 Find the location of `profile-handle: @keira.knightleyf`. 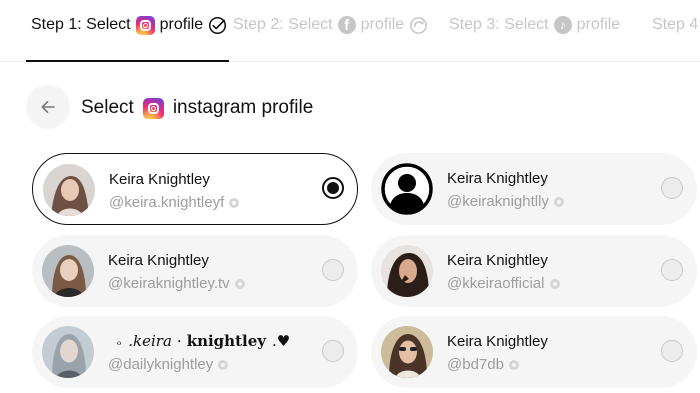

profile-handle: @keira.knightleyf is located at coordinates (174, 202).